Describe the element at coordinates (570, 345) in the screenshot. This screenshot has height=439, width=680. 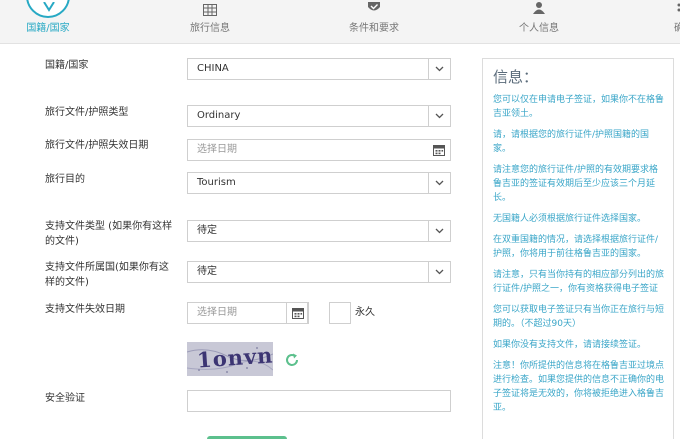
I see `info-paragraph: 如果你没有支持文件，请请接续签证。` at that location.